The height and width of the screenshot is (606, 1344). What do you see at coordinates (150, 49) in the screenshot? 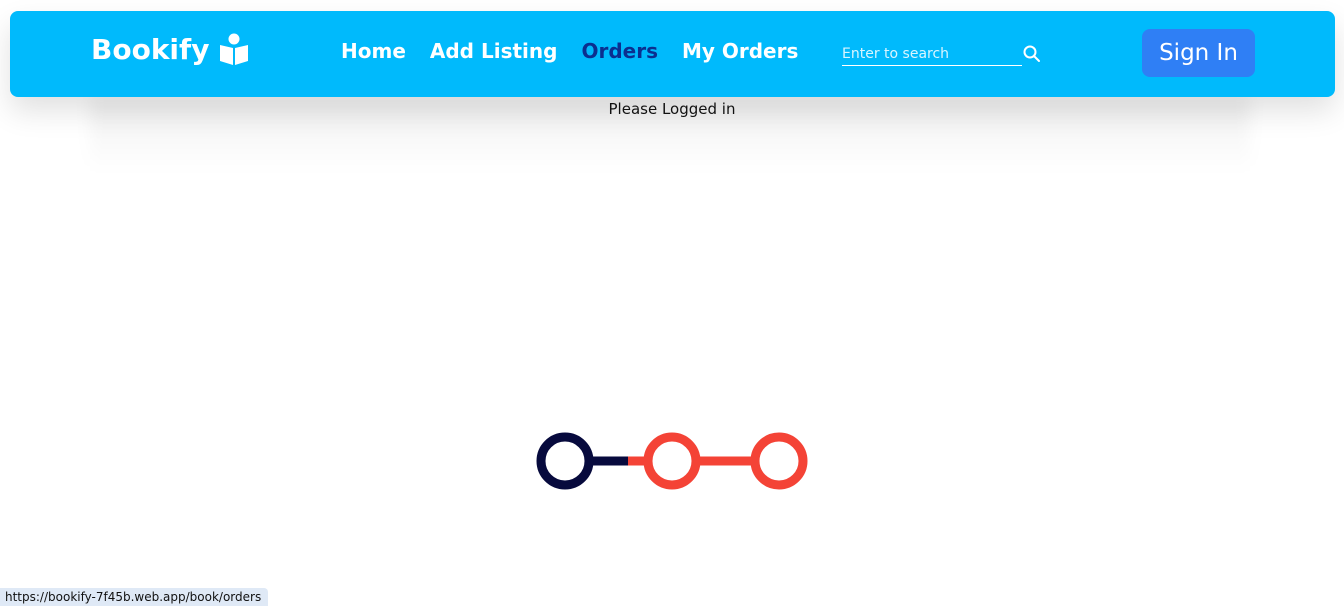
I see `brand-name: Bookify` at bounding box center [150, 49].